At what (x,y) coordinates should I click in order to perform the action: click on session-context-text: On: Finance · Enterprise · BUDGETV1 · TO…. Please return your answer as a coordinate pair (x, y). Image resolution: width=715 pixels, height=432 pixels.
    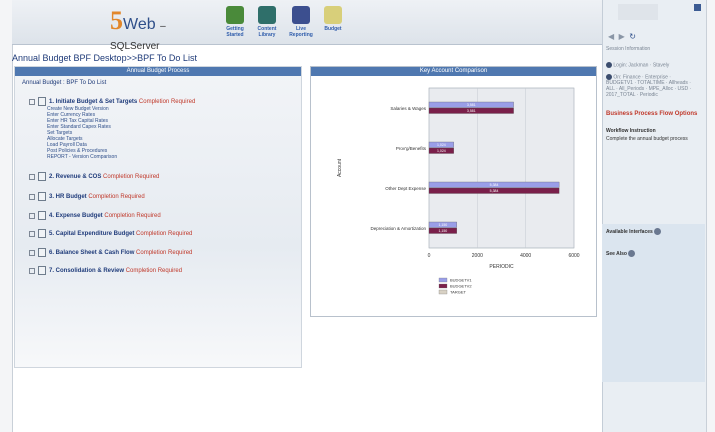
    Looking at the image, I should click on (649, 86).